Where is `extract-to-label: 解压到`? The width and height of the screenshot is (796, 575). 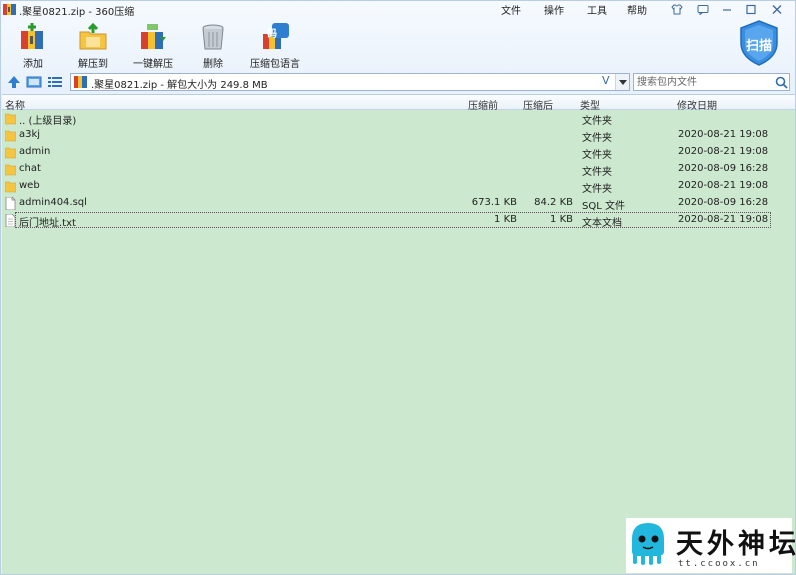 extract-to-label: 解压到 is located at coordinates (93, 64).